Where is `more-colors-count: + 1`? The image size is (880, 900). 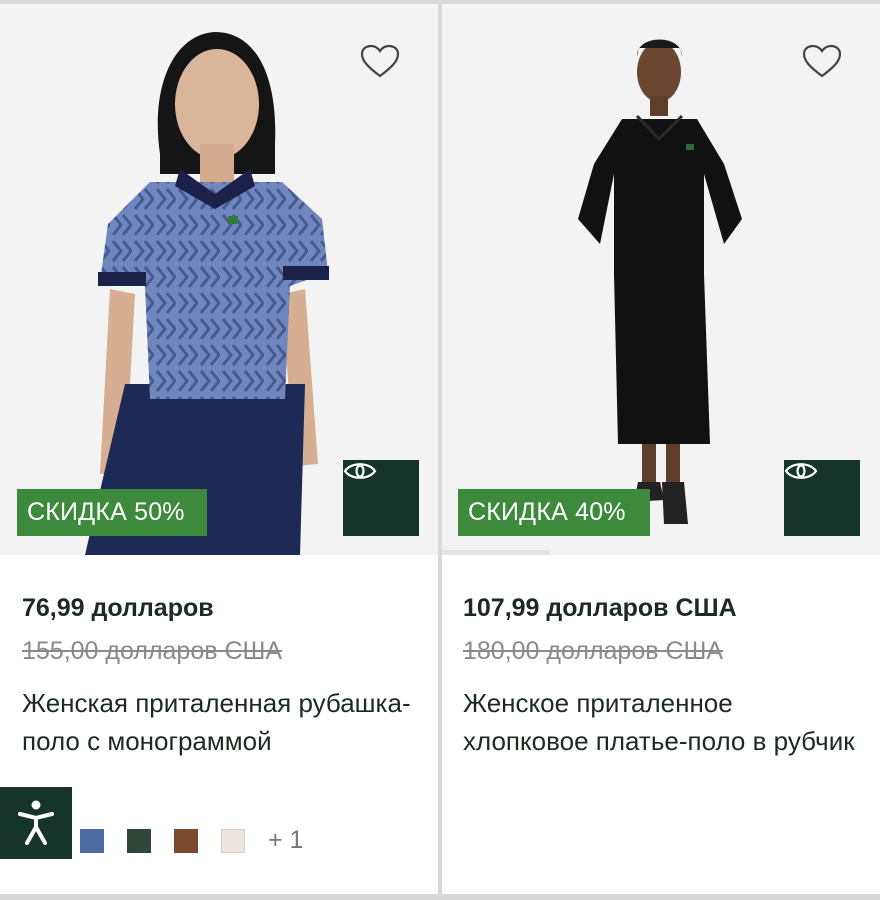 more-colors-count: + 1 is located at coordinates (285, 840).